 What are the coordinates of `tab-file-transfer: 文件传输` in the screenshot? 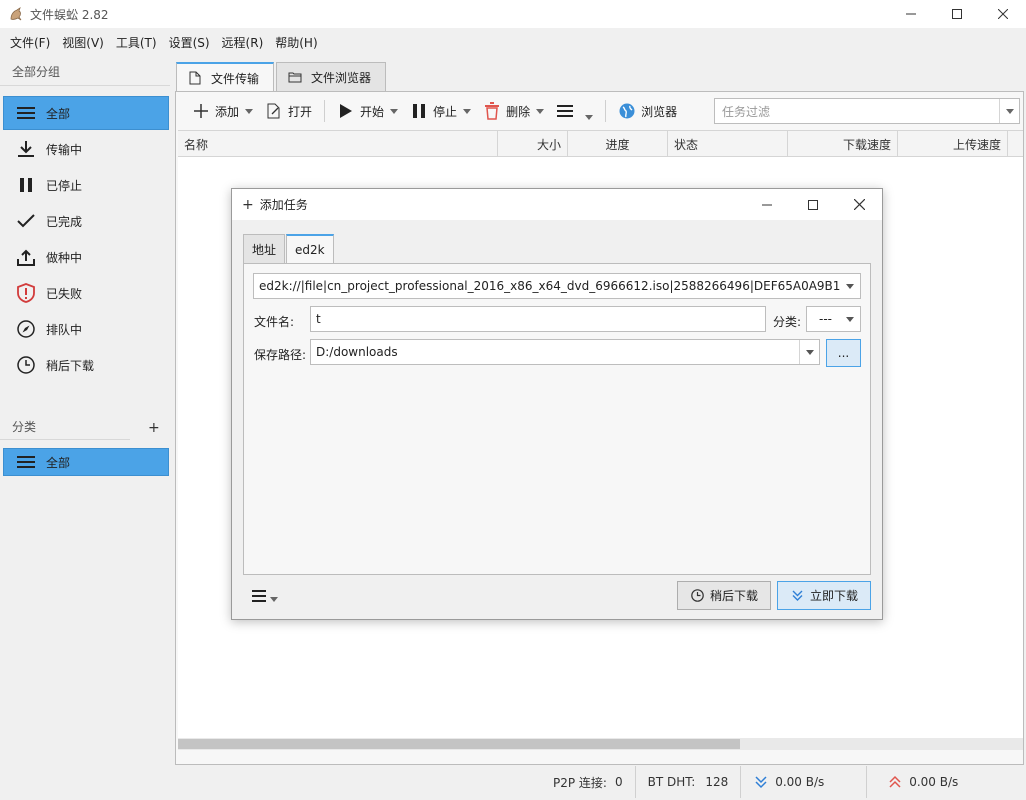 It's located at (225, 77).